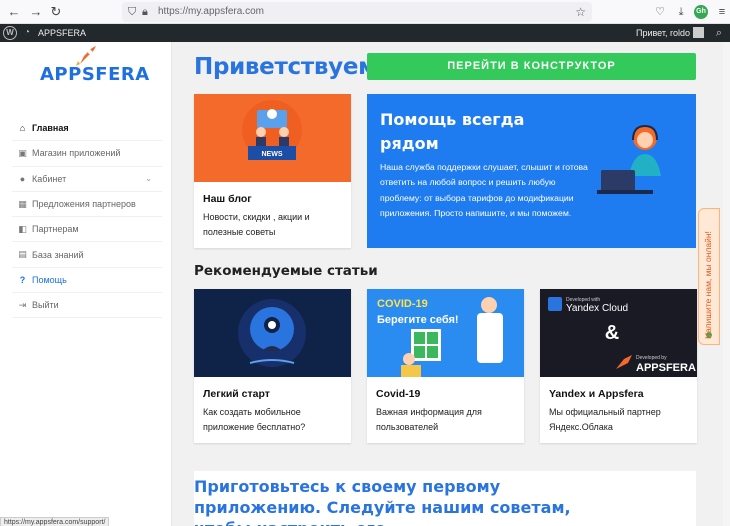 This screenshot has width=730, height=526. I want to click on chevron-down-icon: ⌄, so click(148, 179).